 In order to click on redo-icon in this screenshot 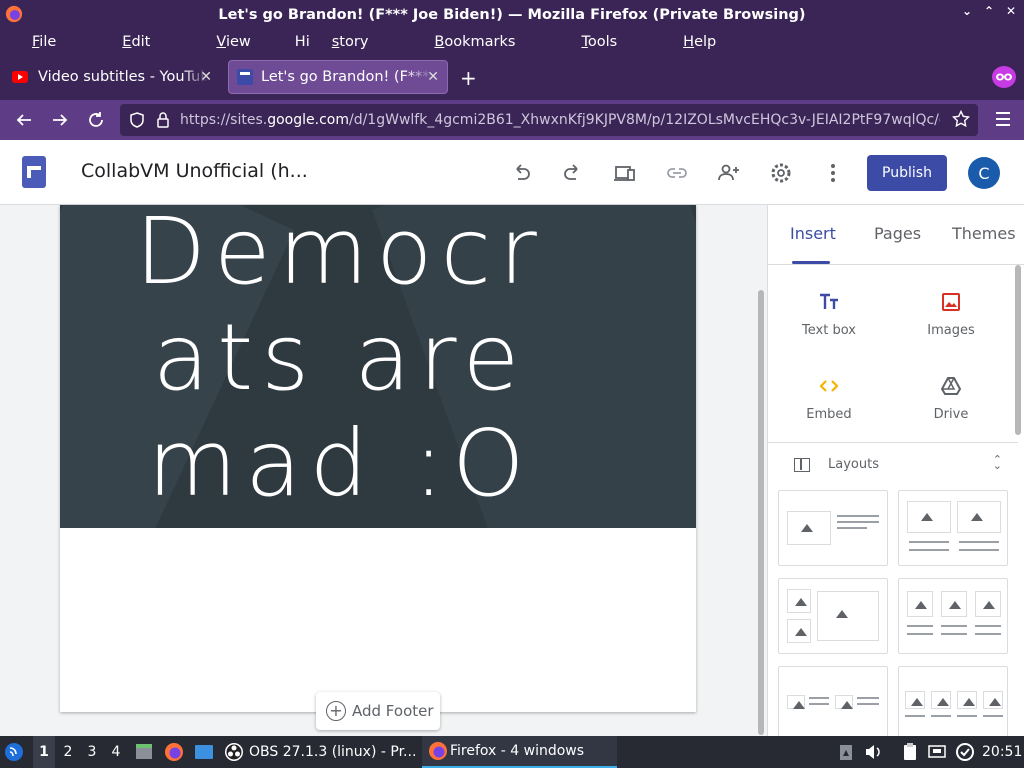, I will do `click(571, 172)`.